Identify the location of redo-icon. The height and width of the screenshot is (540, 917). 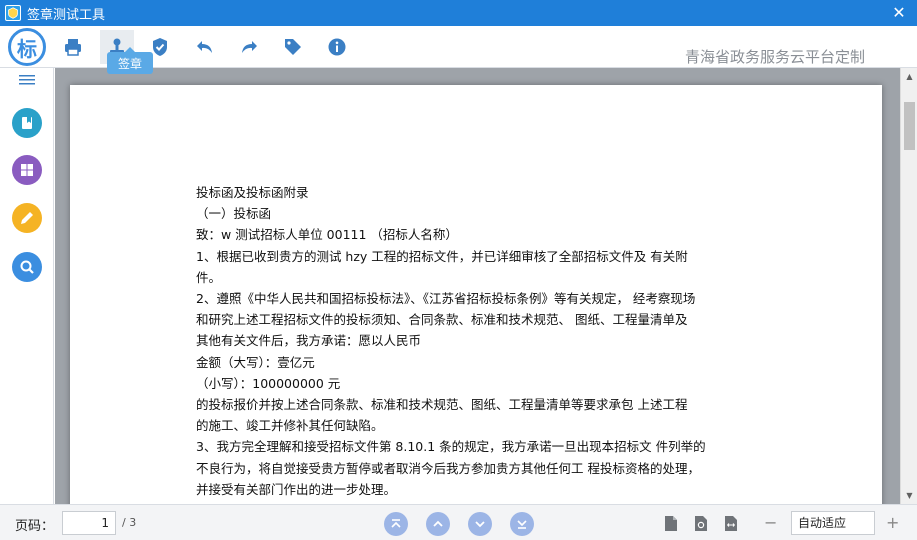
(249, 47).